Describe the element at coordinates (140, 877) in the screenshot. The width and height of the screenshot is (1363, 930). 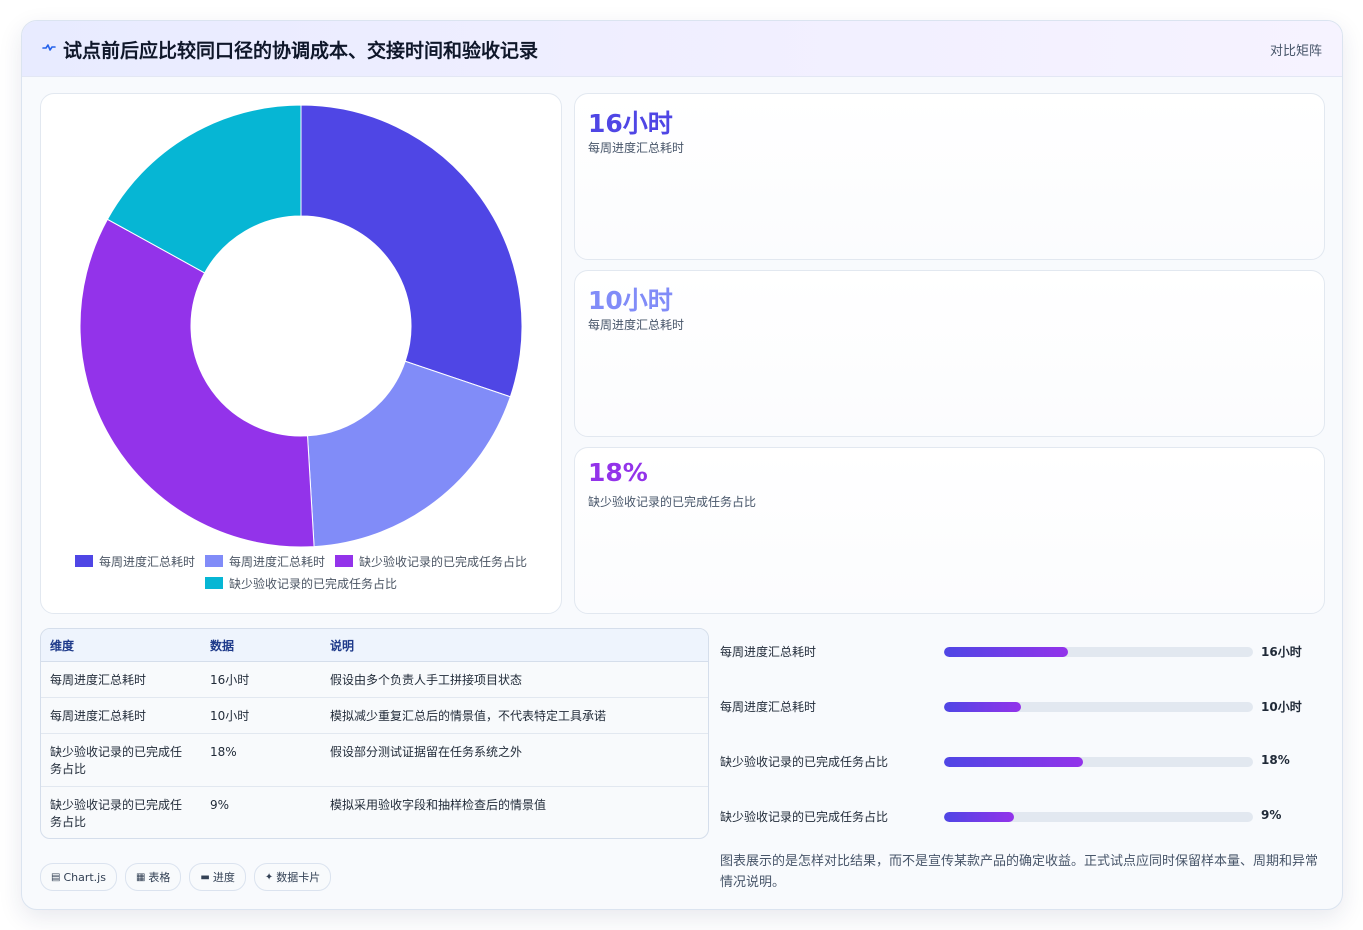
I see `table-icon: ▦` at that location.